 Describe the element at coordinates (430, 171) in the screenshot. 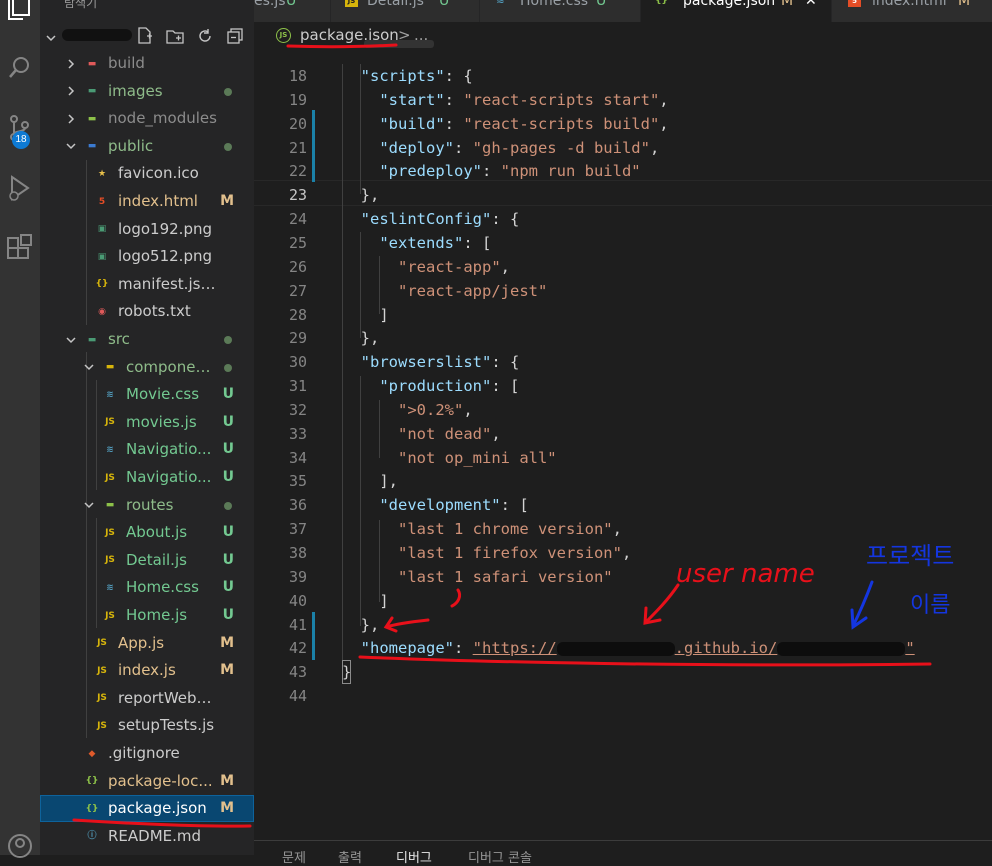

I see `json-key: "predeploy"` at that location.